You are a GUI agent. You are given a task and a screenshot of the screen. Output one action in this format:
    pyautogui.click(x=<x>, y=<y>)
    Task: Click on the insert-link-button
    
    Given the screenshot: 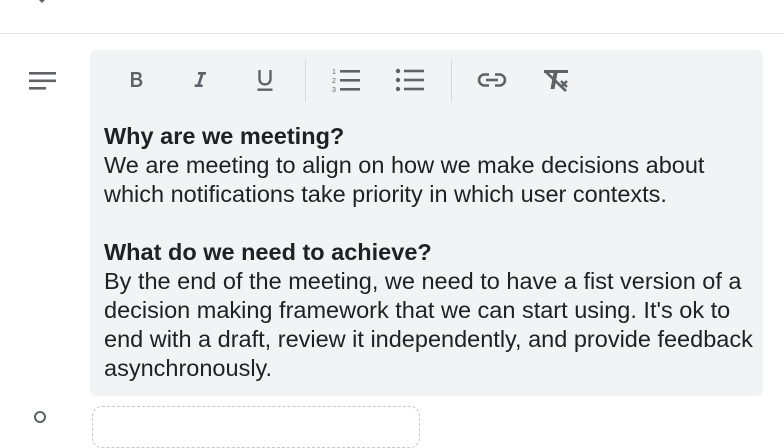 What is the action you would take?
    pyautogui.click(x=492, y=80)
    